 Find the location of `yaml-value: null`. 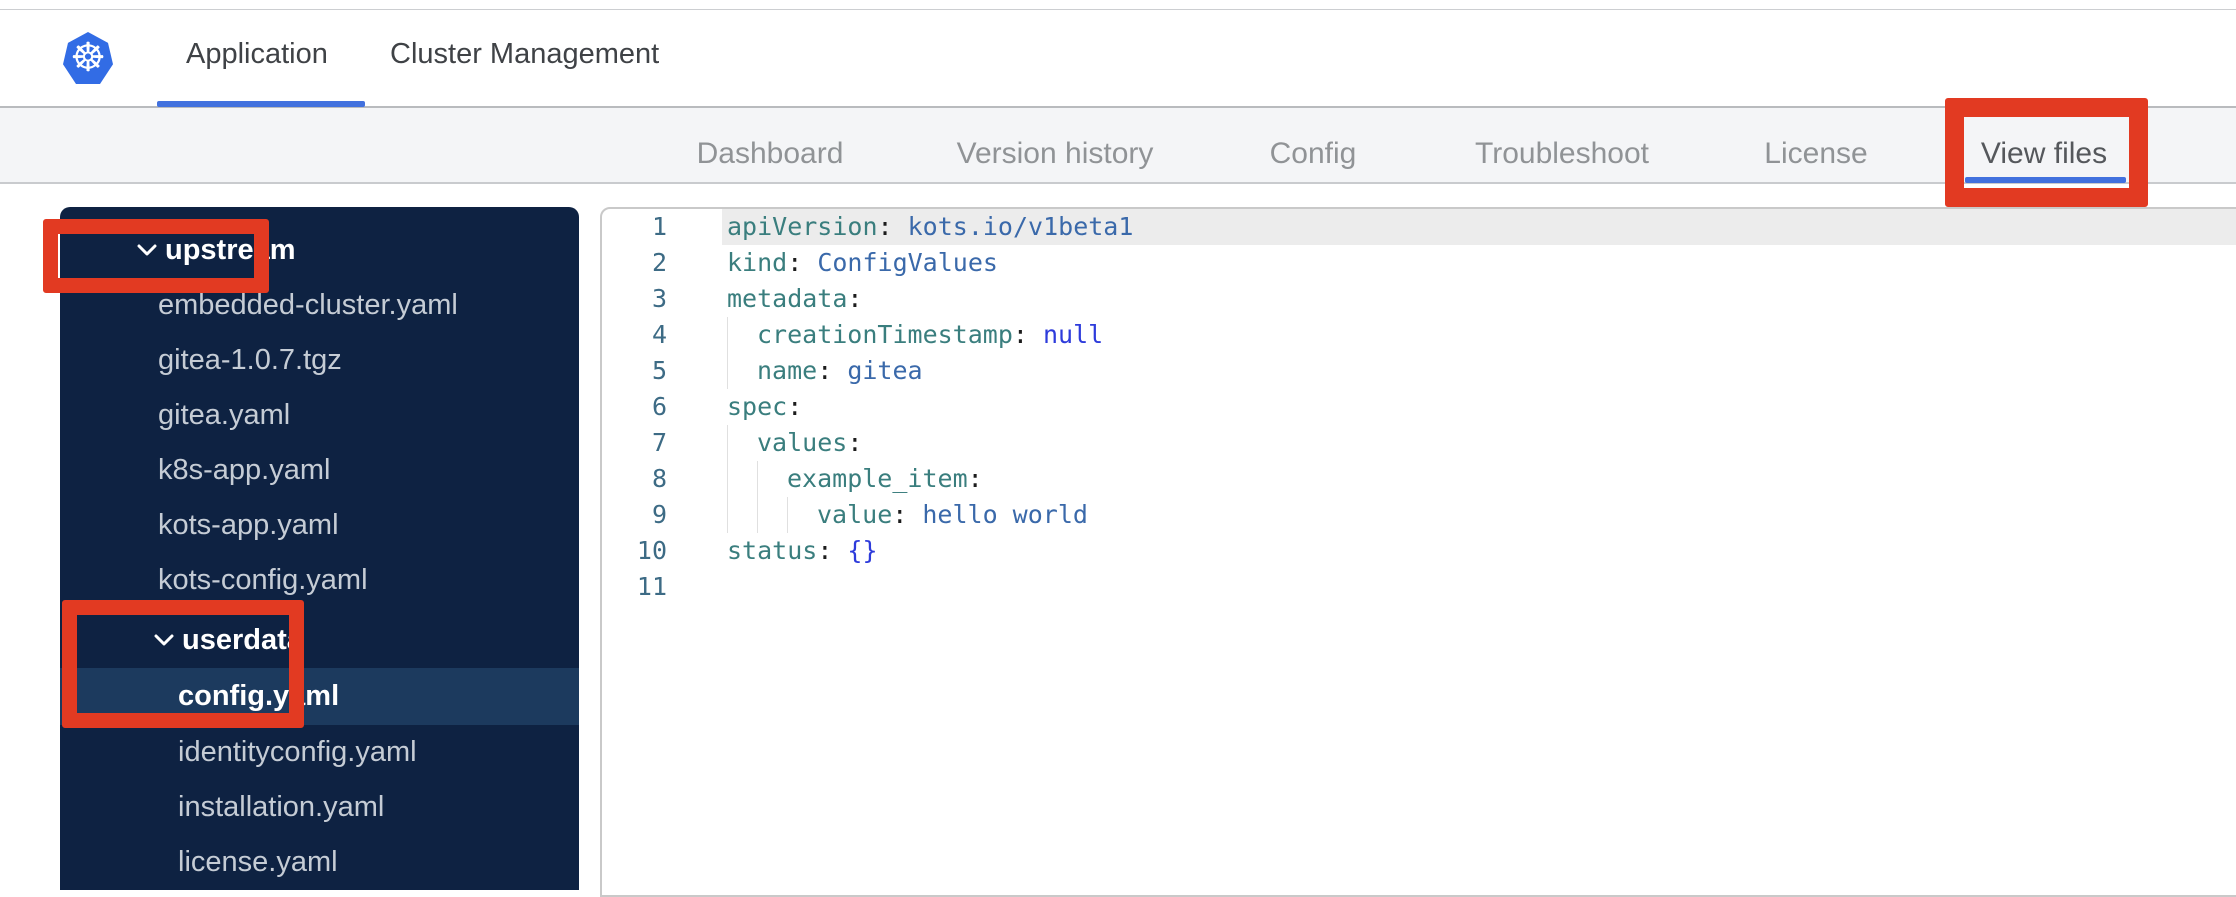

yaml-value: null is located at coordinates (1073, 334).